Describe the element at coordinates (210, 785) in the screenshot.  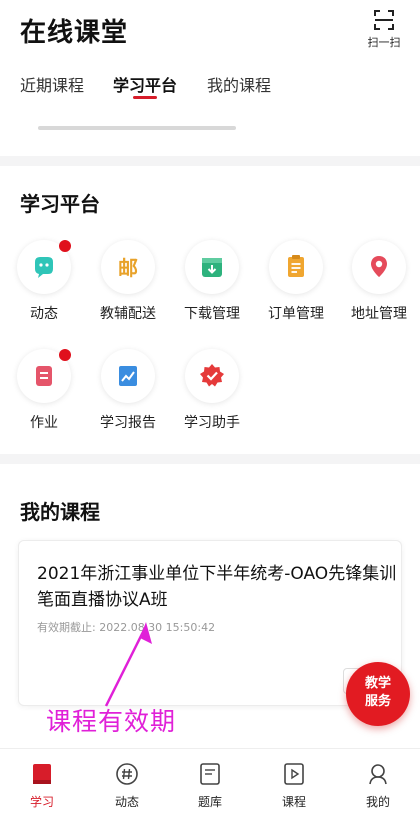
I see `tabbar-item-question-bank: 题库` at that location.